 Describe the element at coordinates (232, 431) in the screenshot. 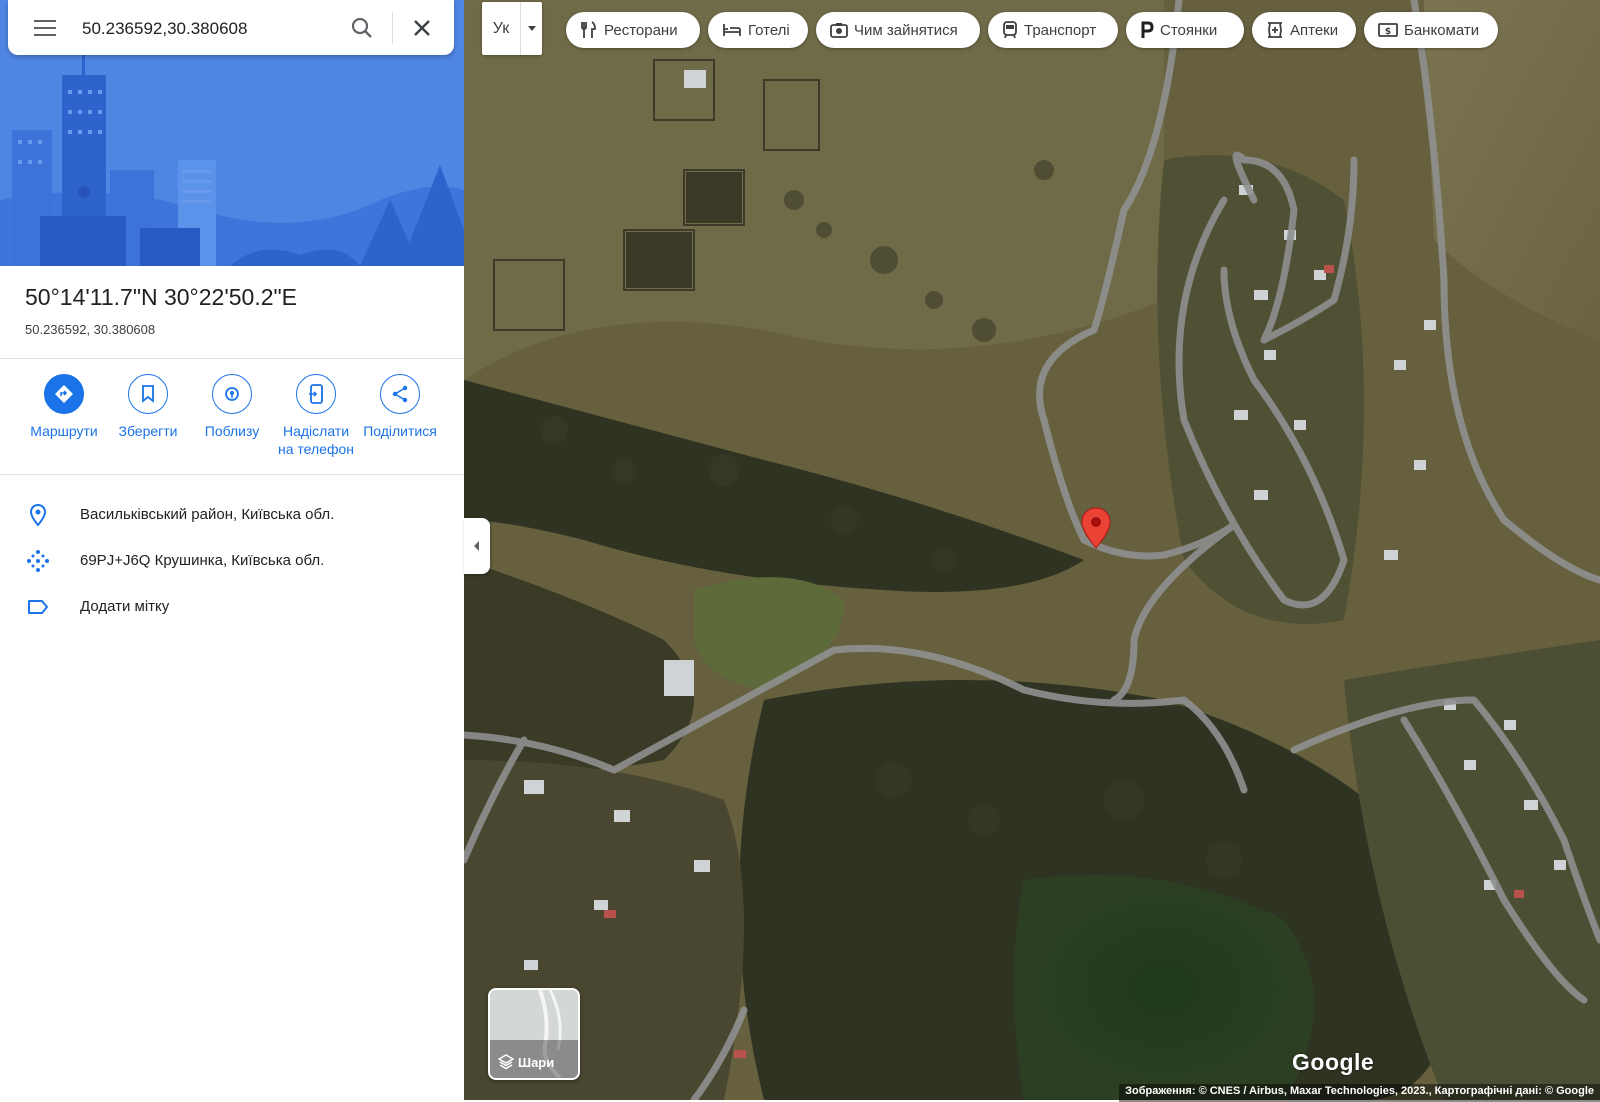

I see `action-label: Поблизу` at that location.